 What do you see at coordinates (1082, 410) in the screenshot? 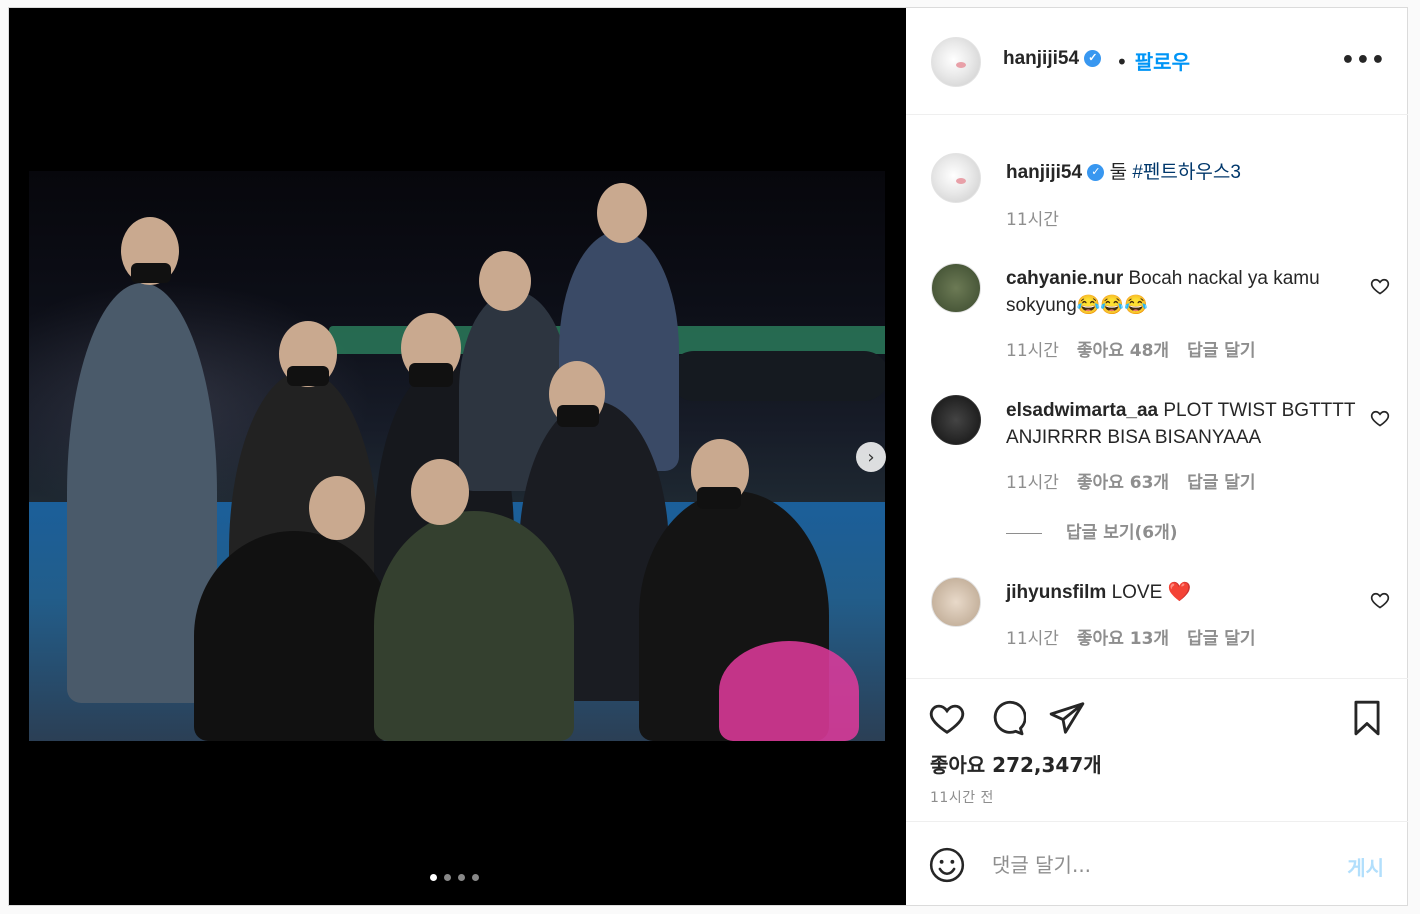
I see `comment-username: elsadwimarta_aa` at bounding box center [1082, 410].